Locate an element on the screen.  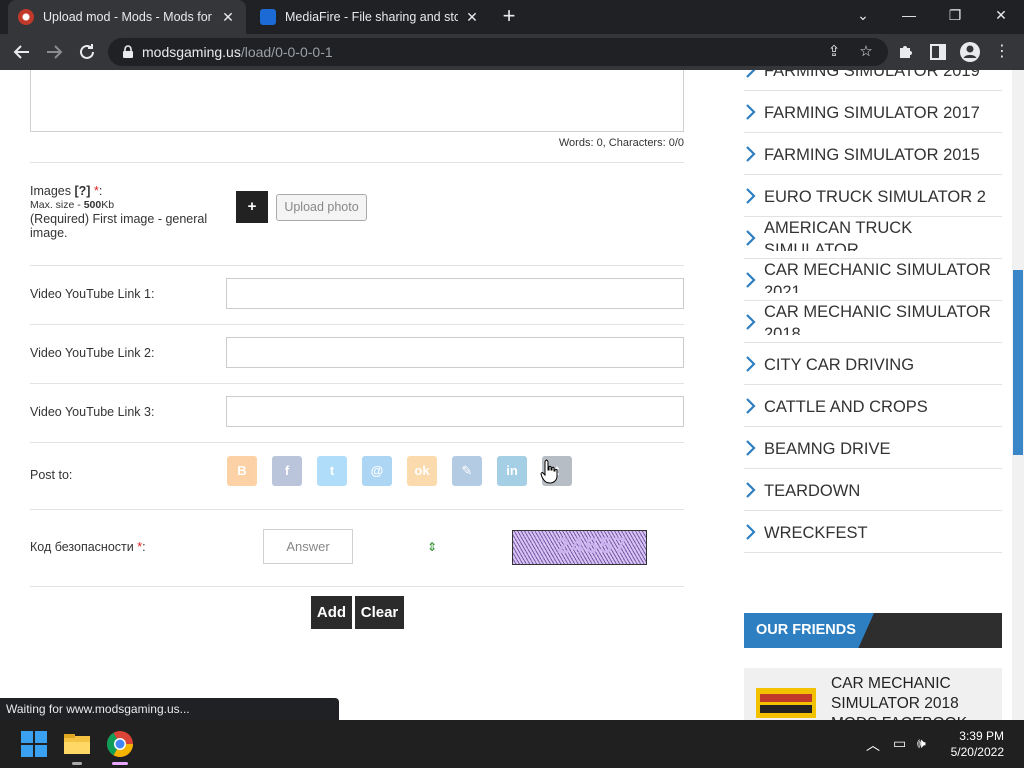
minimize-button: — is located at coordinates (909, 15).